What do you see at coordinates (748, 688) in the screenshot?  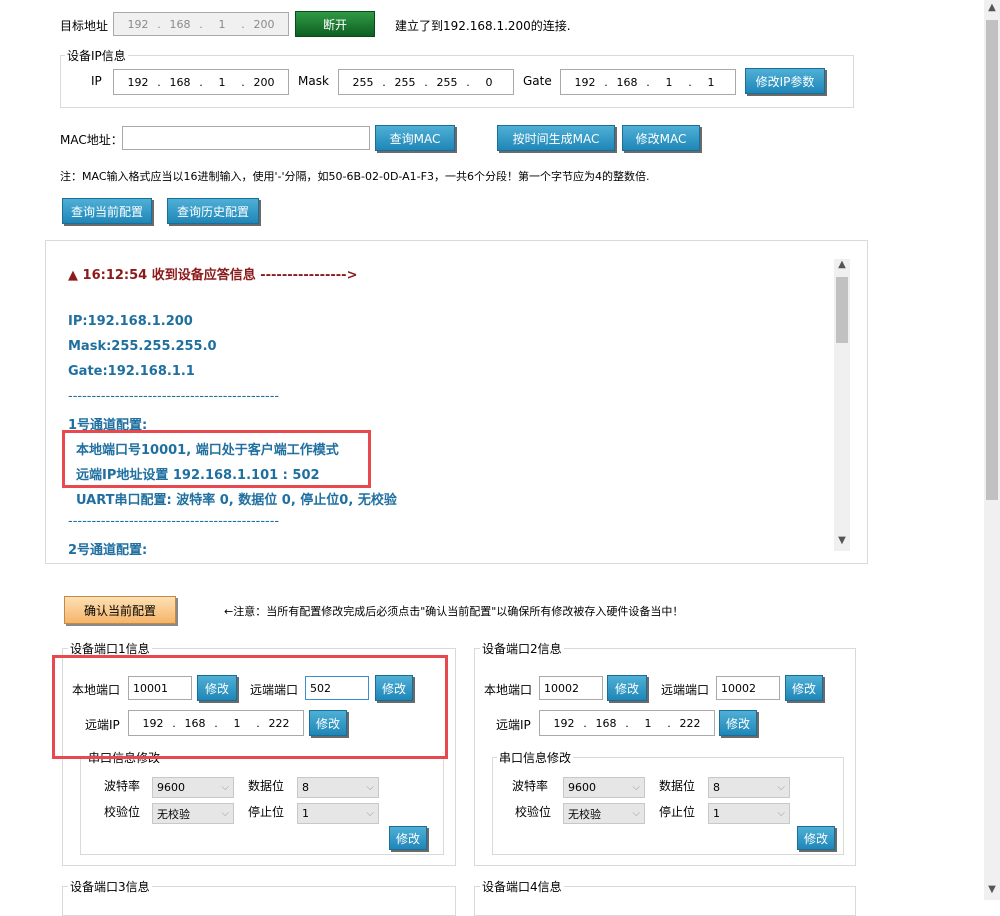 I see `port2-remote-port-input: 10002` at bounding box center [748, 688].